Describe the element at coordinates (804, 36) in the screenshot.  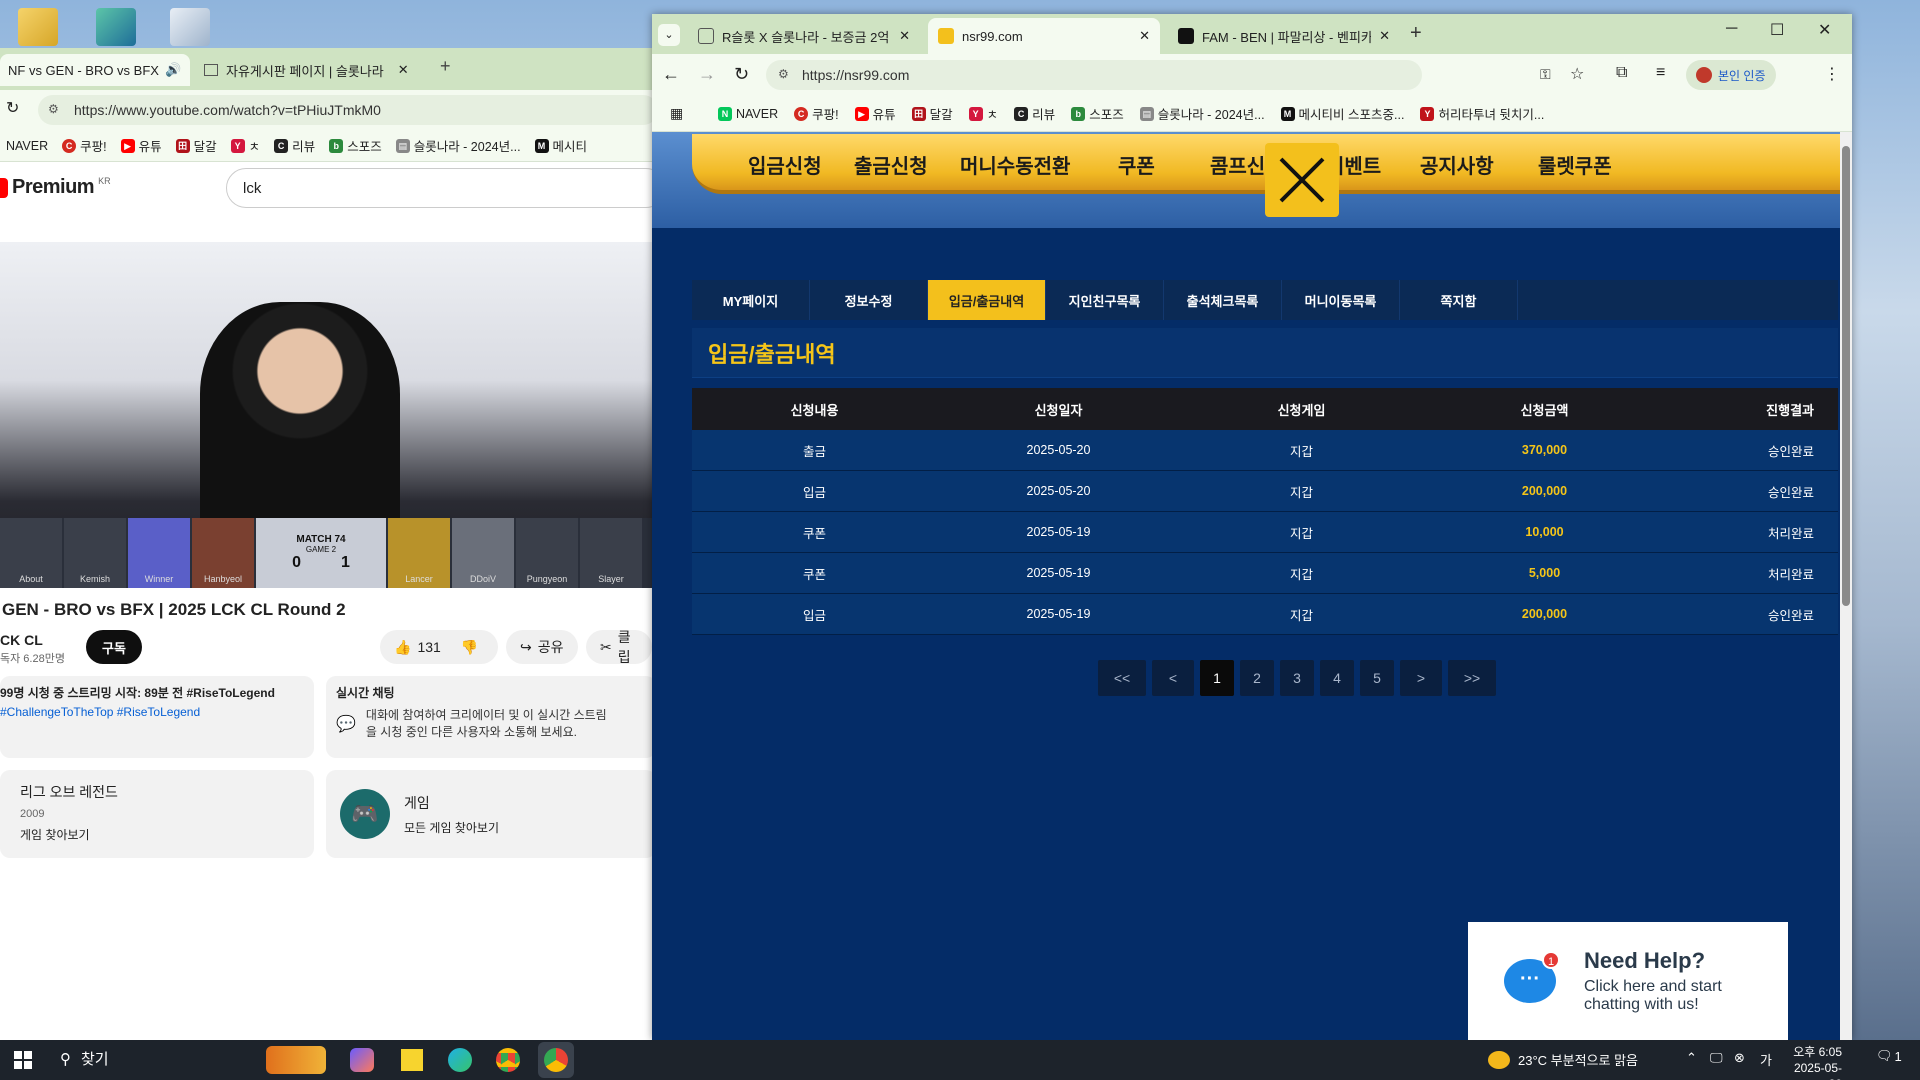
I see `tab-rslot: R슬롯 X 슬롯나라 - 보증금 2억 ✕` at that location.